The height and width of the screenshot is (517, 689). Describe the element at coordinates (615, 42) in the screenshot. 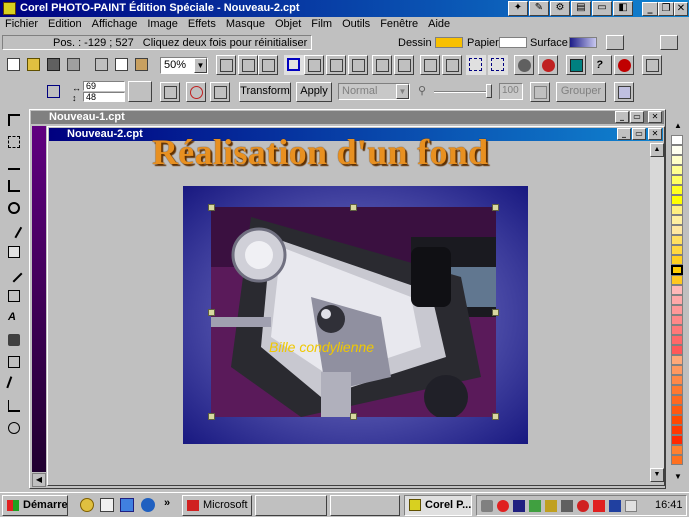

I see `status-select-icon` at that location.